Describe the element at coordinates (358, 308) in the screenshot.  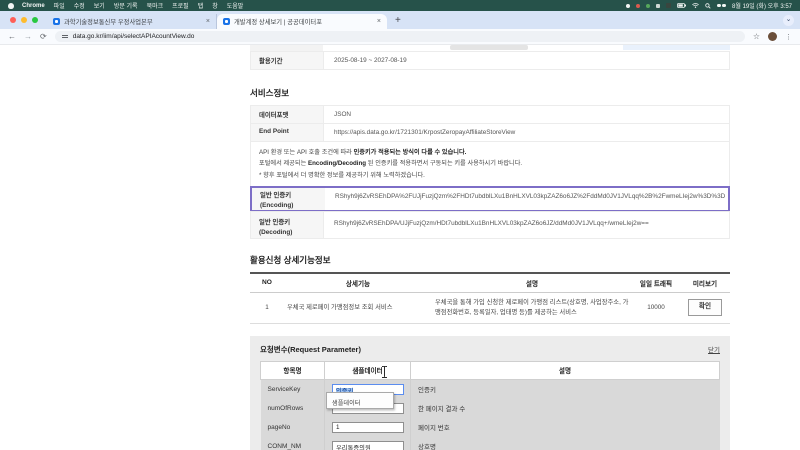
I see `row-function-name: 우체국 제로페이 가맹점정보 조회 서비스` at that location.